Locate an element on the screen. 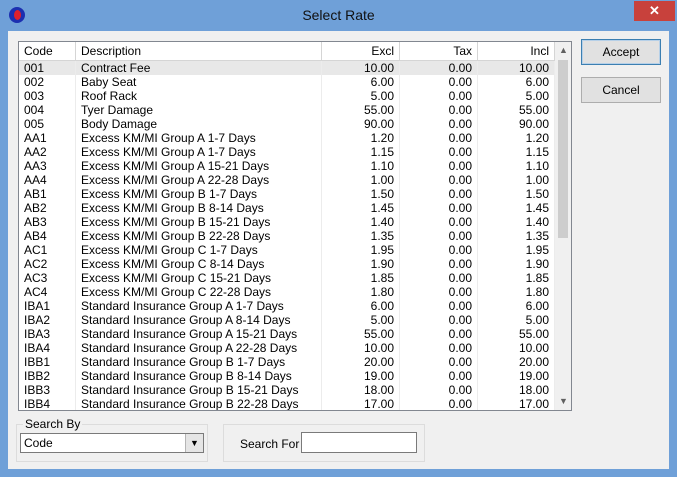 Image resolution: width=677 pixels, height=477 pixels. cell-incl: 1.90 is located at coordinates (516, 264).